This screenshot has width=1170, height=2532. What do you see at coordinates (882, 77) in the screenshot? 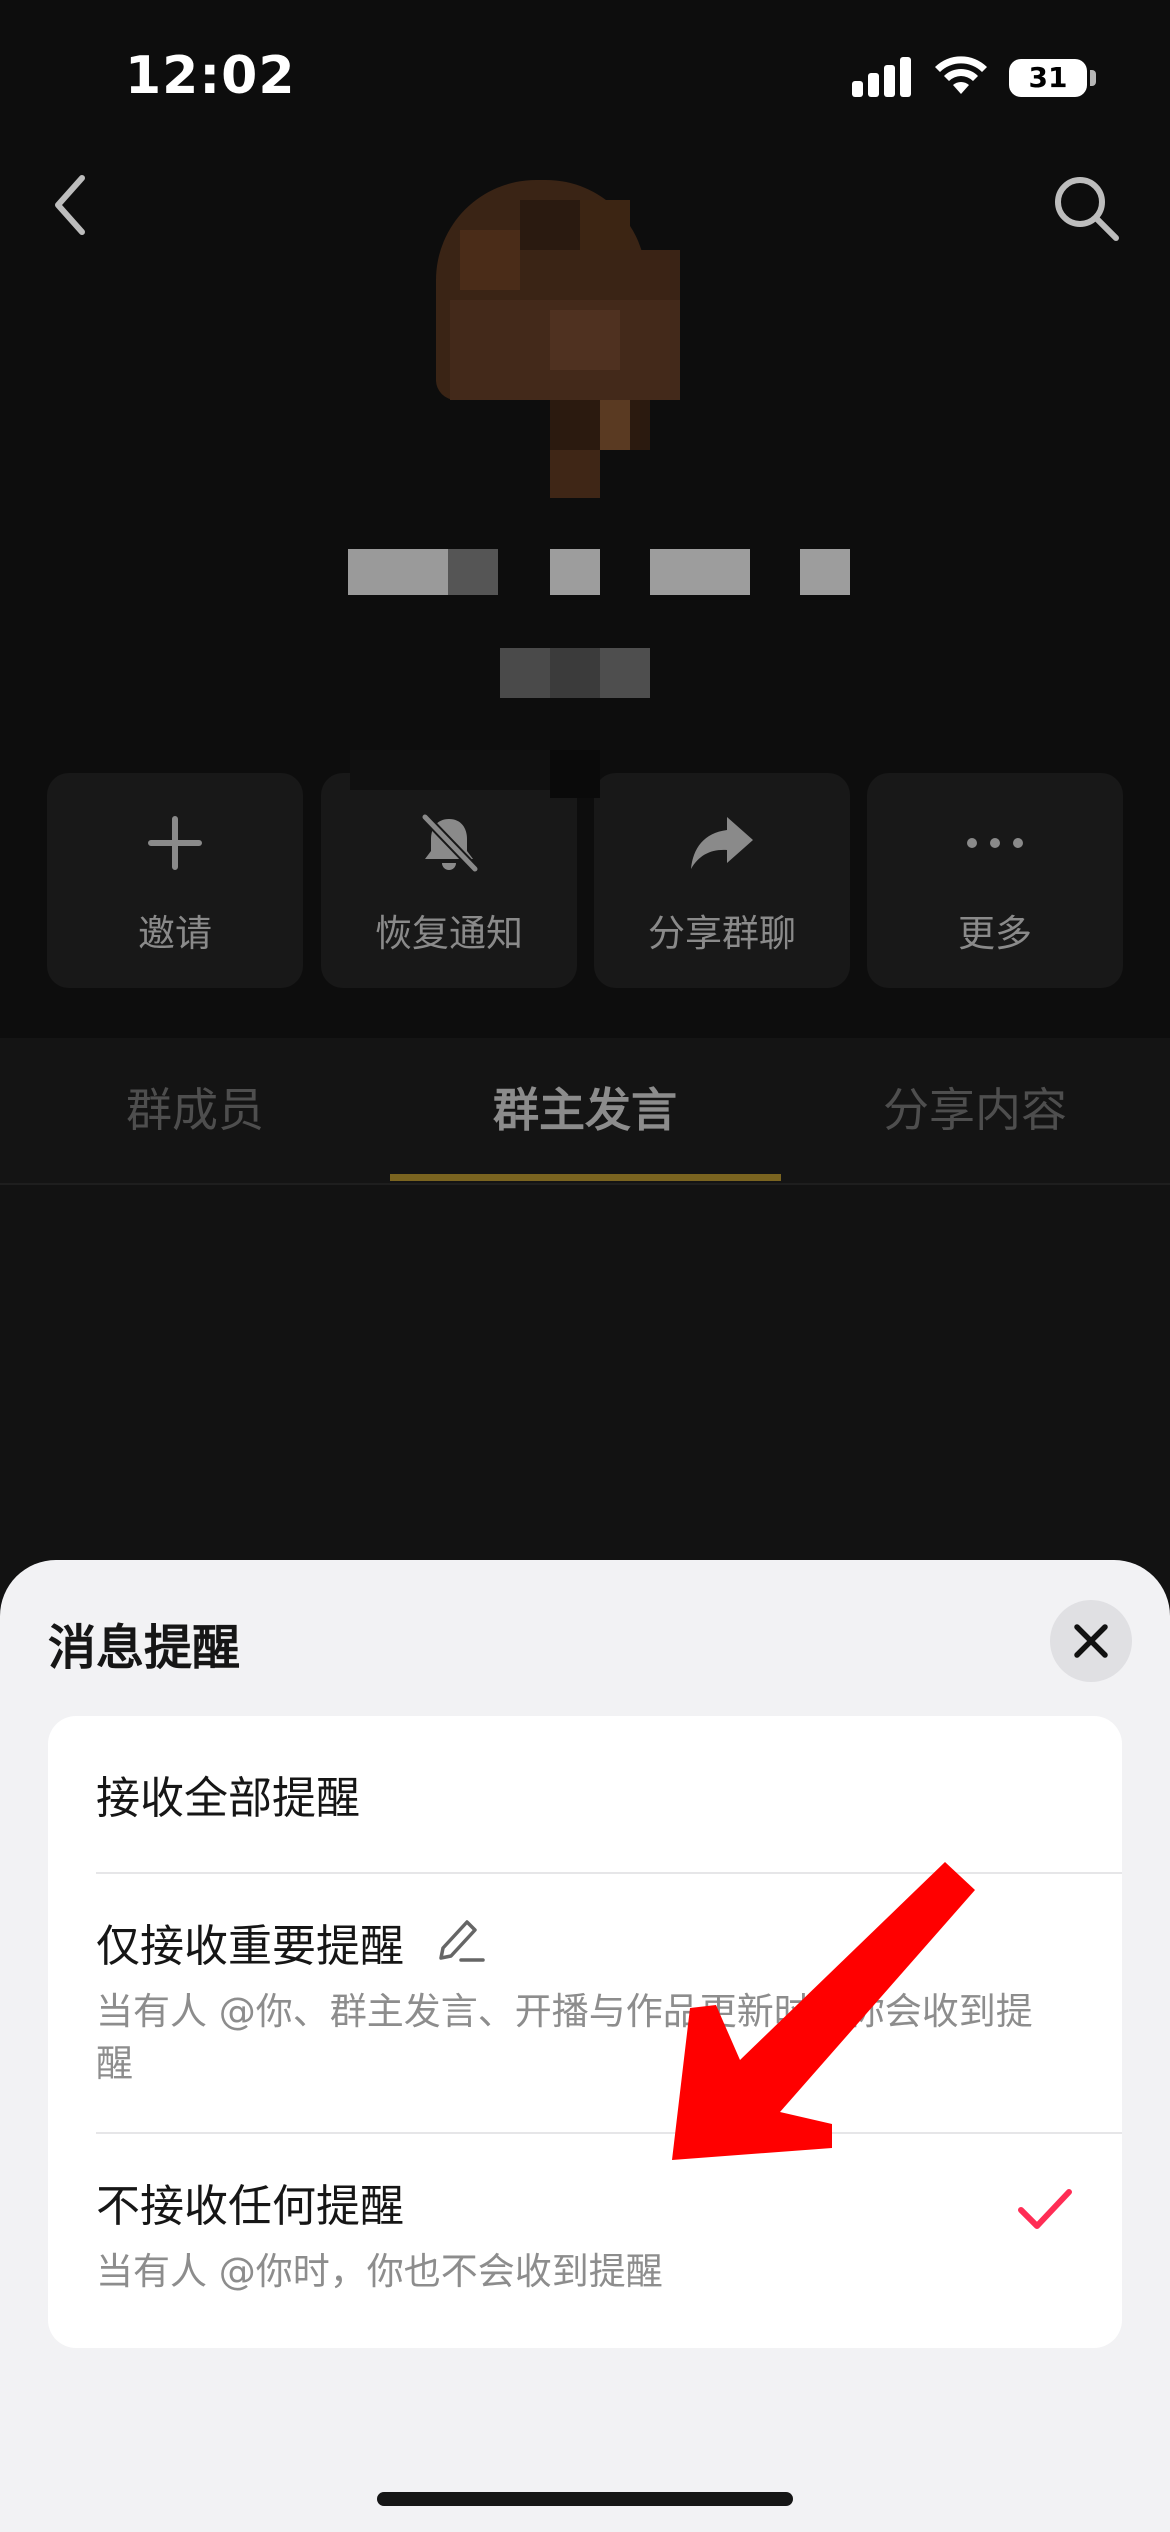
I see `signal-icon` at bounding box center [882, 77].